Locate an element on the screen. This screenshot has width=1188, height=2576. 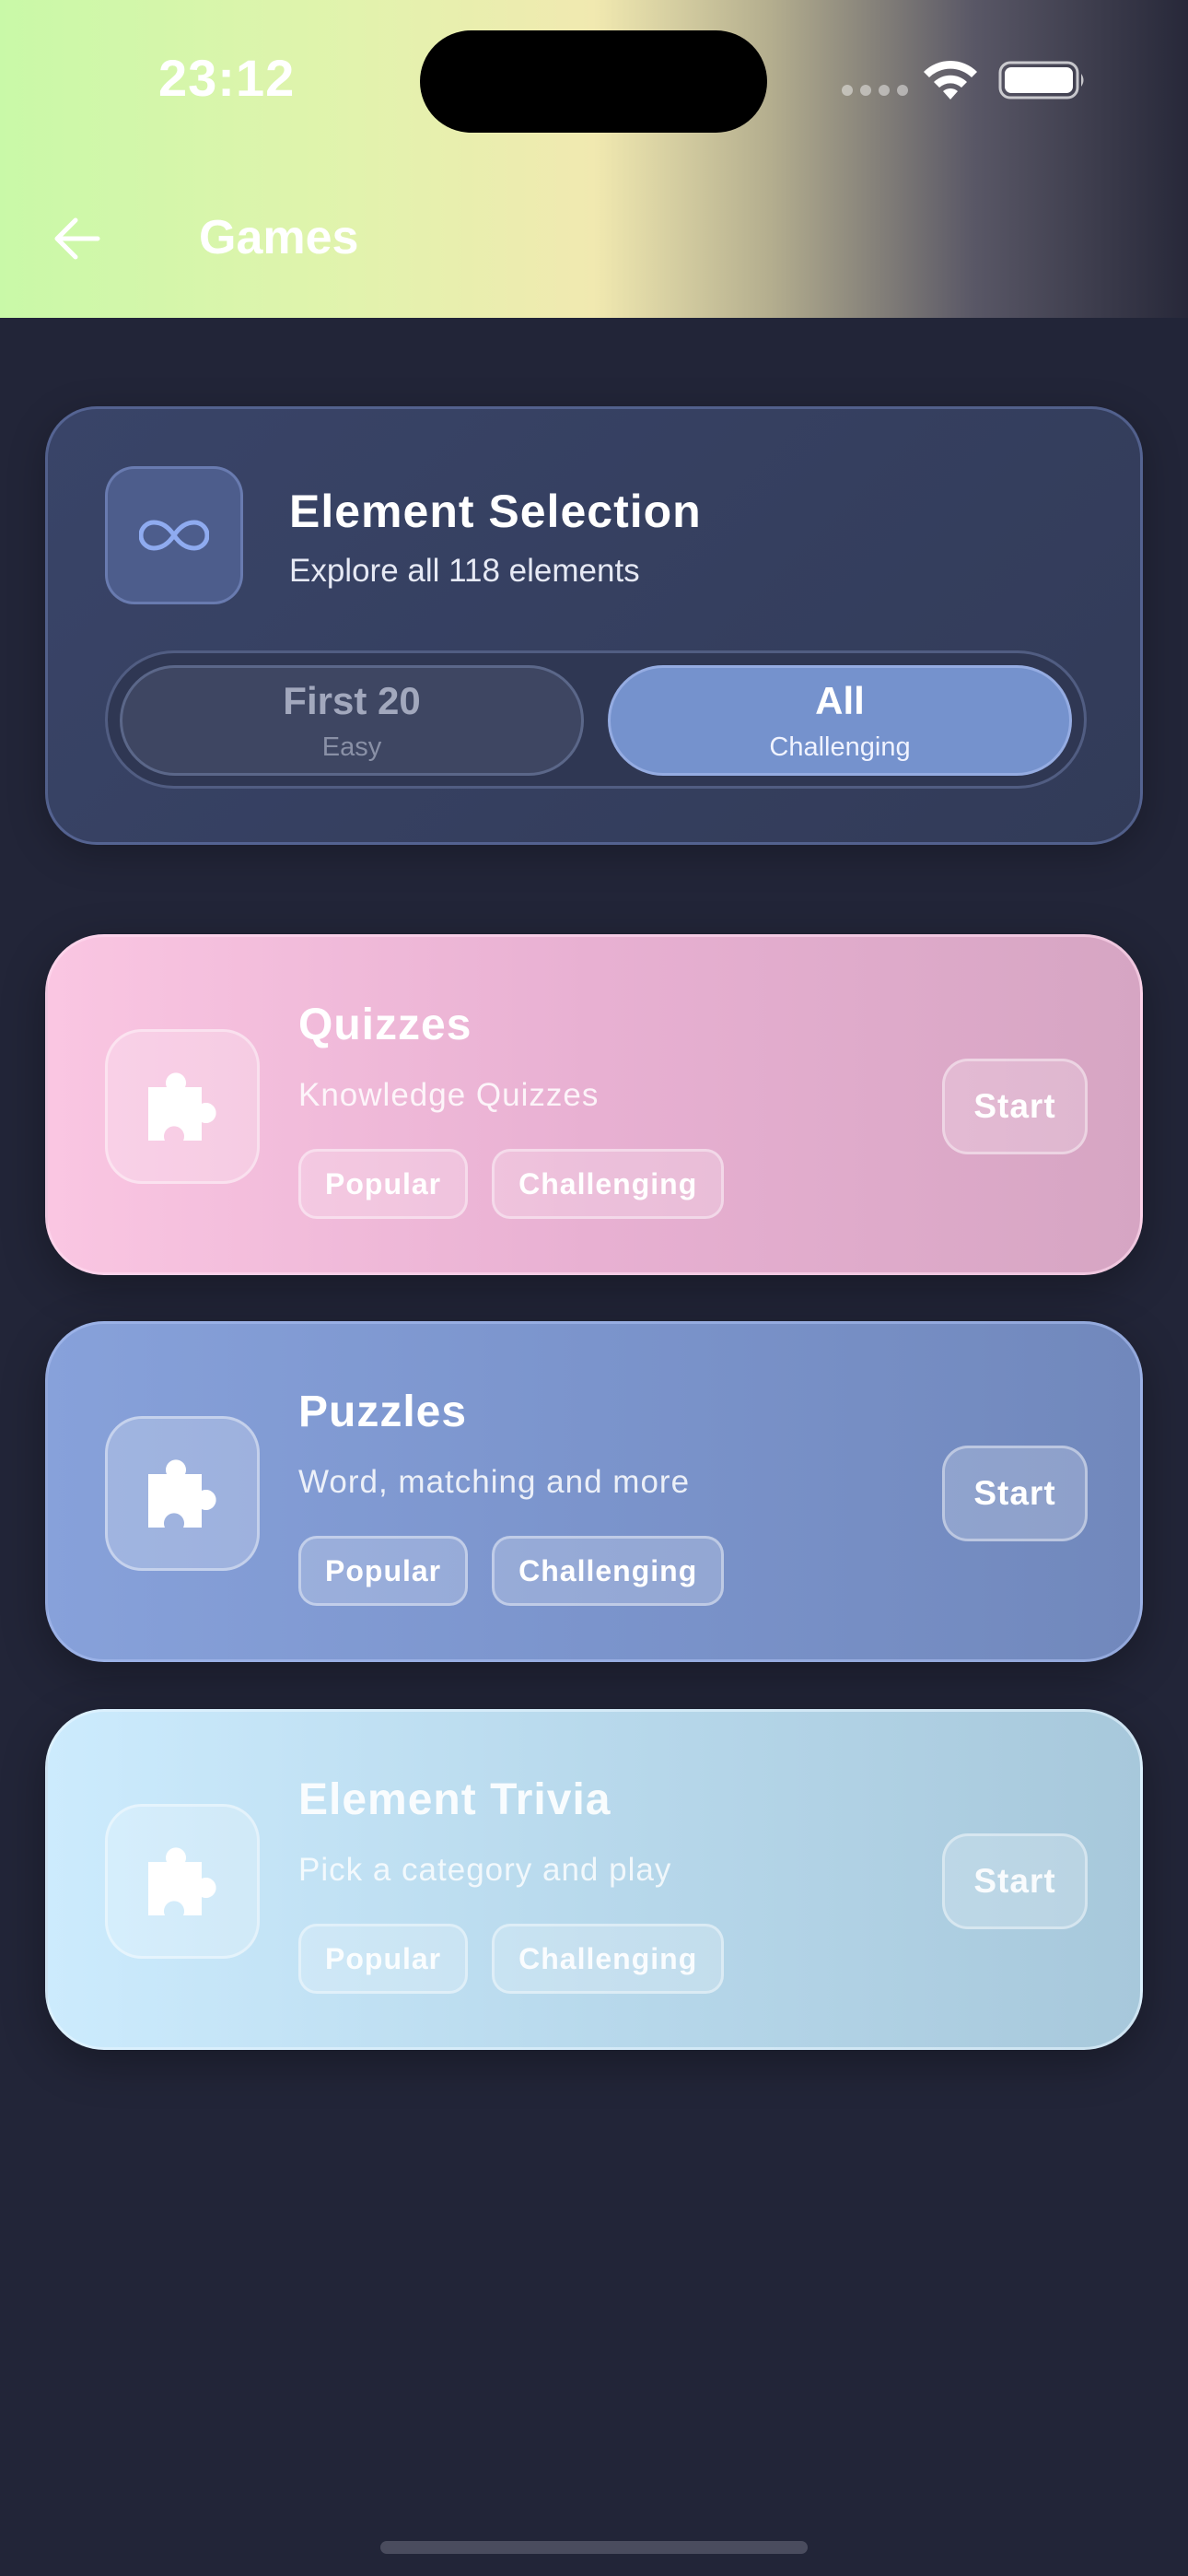
arrow-left-icon is located at coordinates (77, 238).